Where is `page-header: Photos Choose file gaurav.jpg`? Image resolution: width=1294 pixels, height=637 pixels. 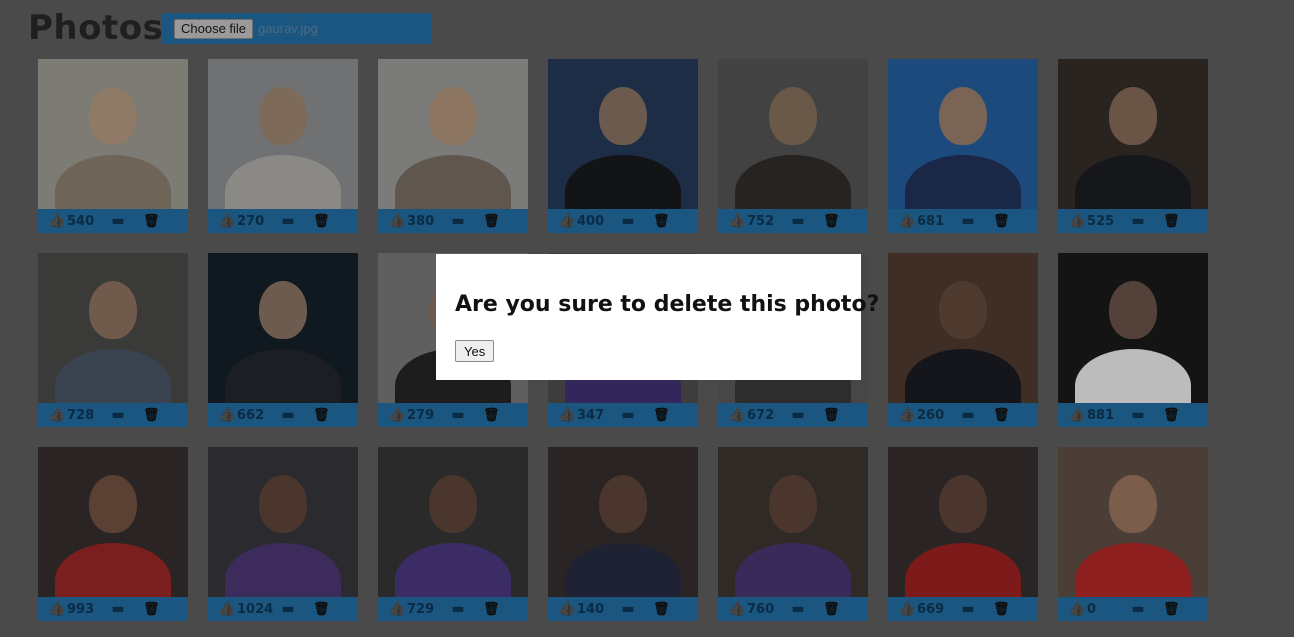
page-header: Photos Choose file gaurav.jpg is located at coordinates (230, 28).